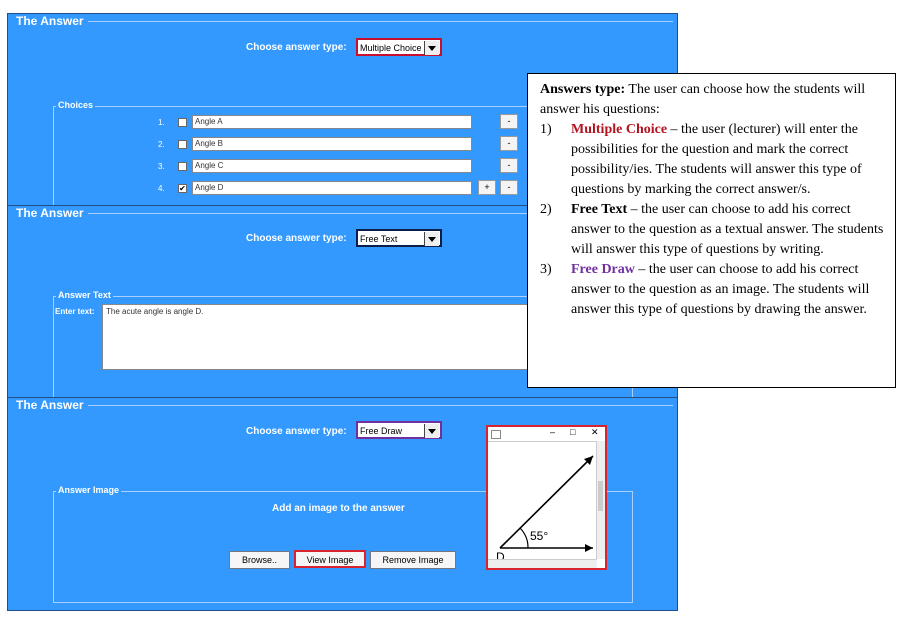 This screenshot has height=635, width=900. What do you see at coordinates (332, 144) in the screenshot?
I see `choice-text-field: Angle B` at bounding box center [332, 144].